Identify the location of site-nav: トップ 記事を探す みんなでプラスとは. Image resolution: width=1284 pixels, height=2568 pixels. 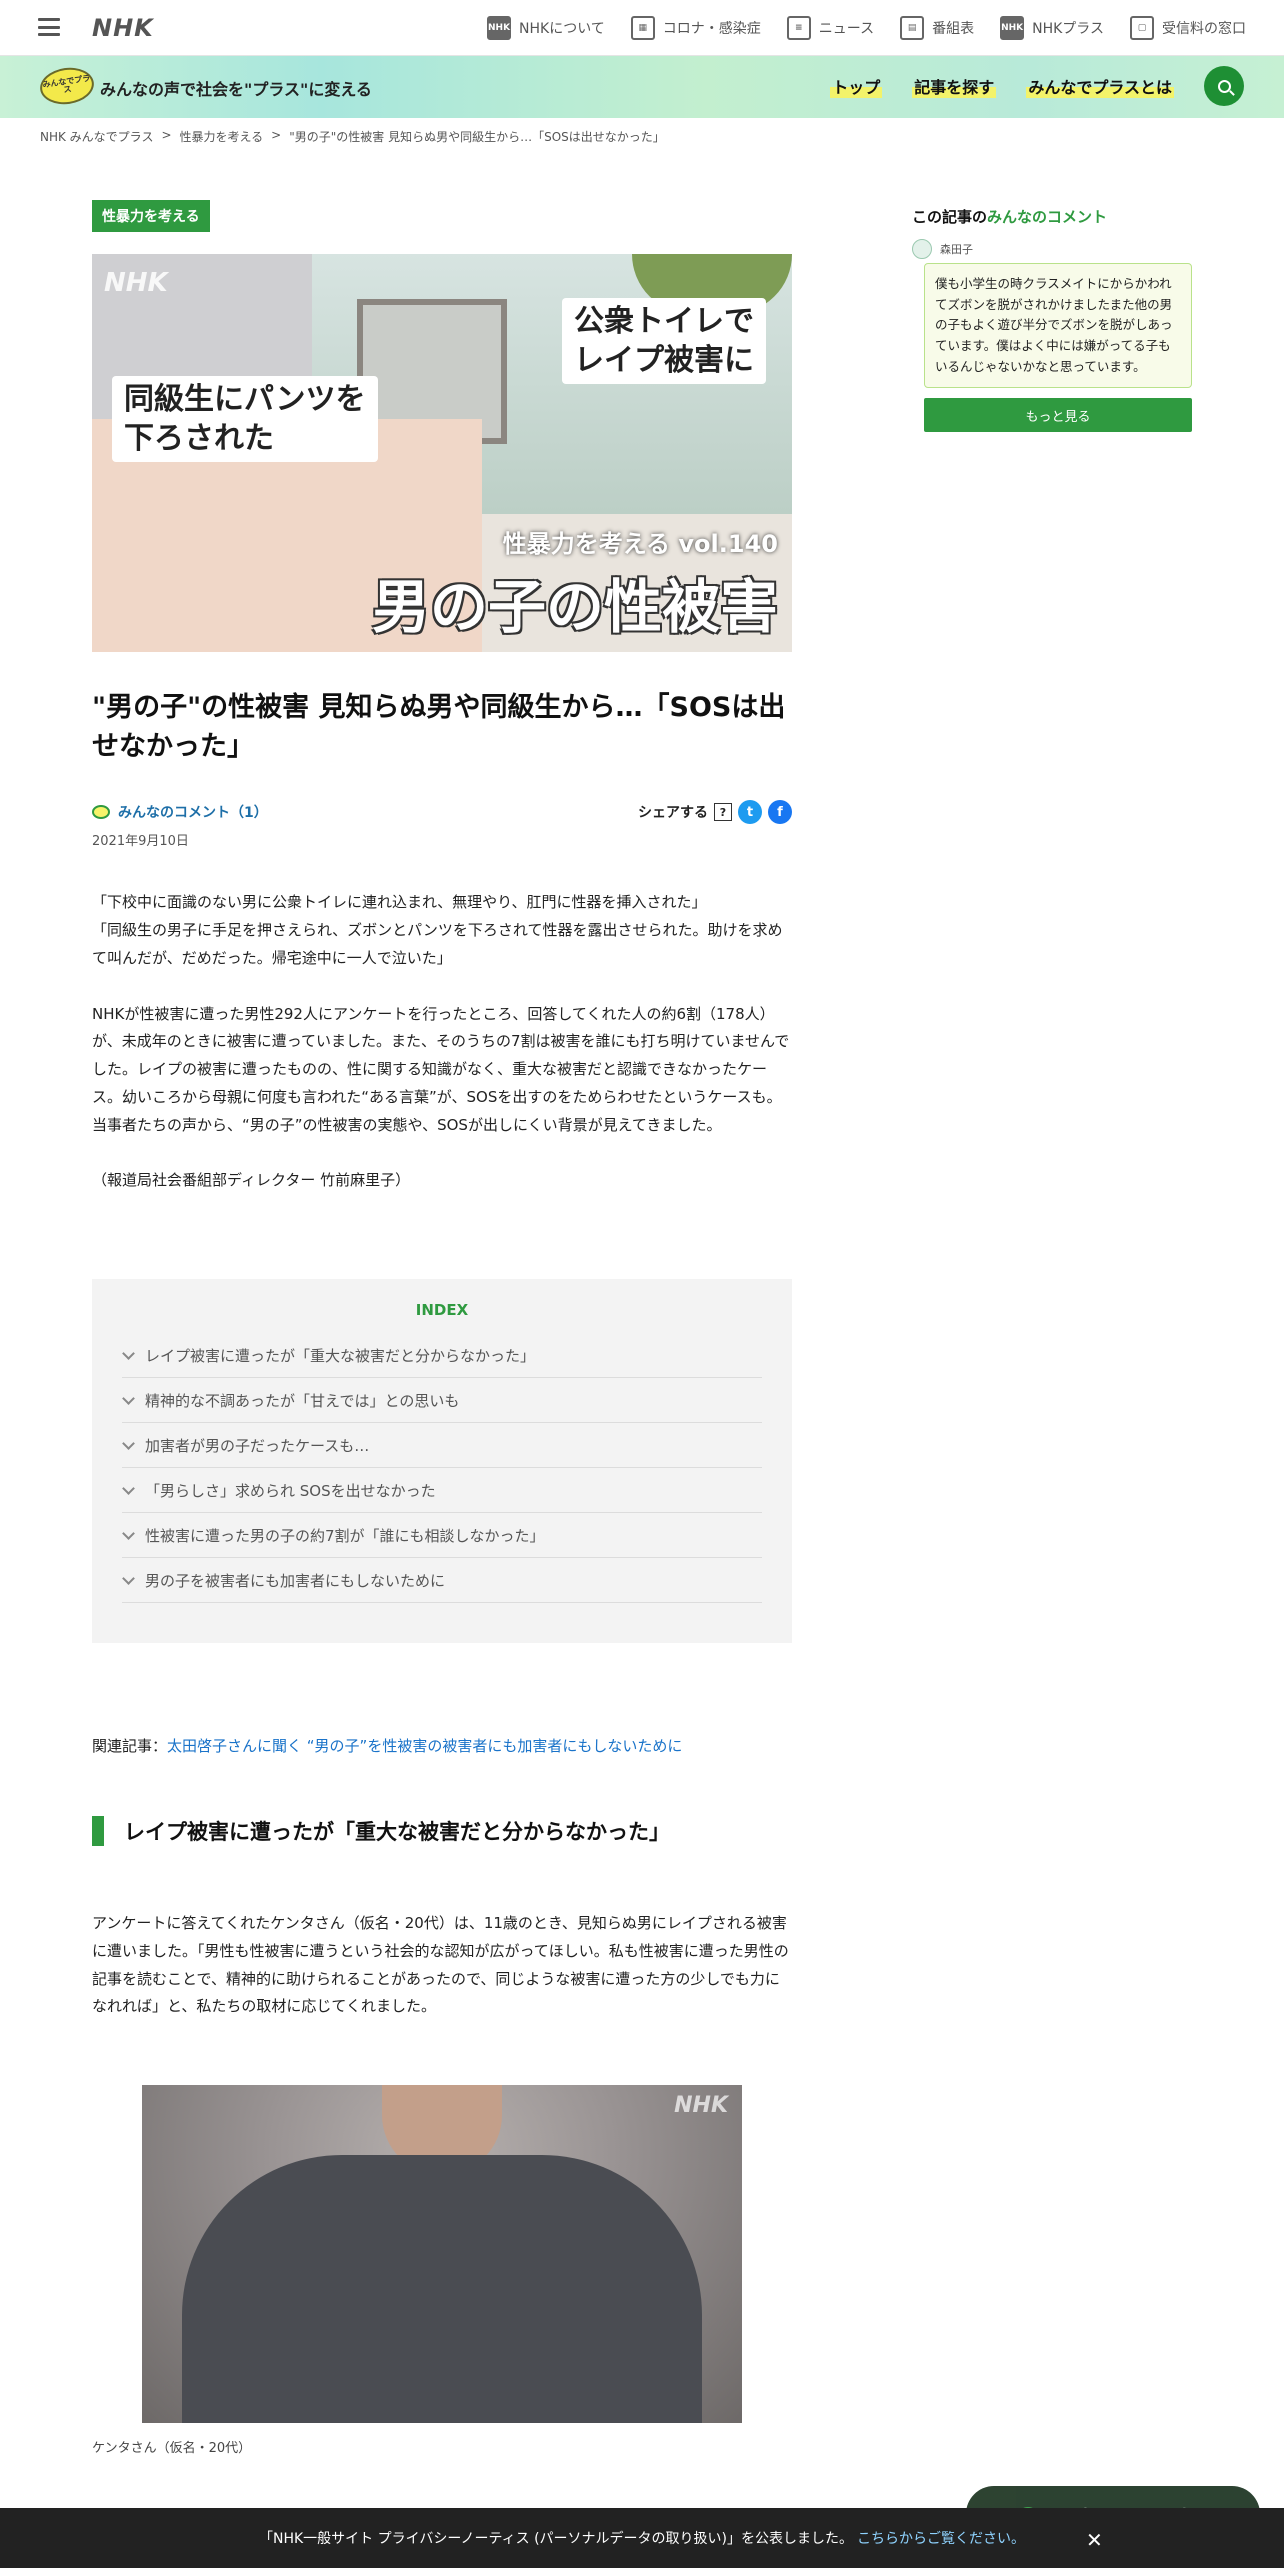
(1002, 86).